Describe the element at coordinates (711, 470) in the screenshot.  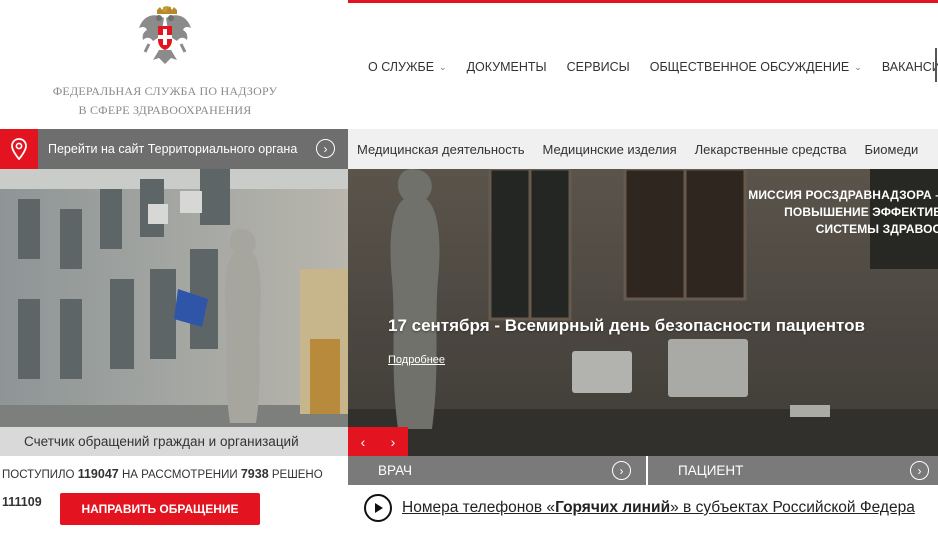
I see `role-patient-label: ПАЦИЕНТ` at that location.